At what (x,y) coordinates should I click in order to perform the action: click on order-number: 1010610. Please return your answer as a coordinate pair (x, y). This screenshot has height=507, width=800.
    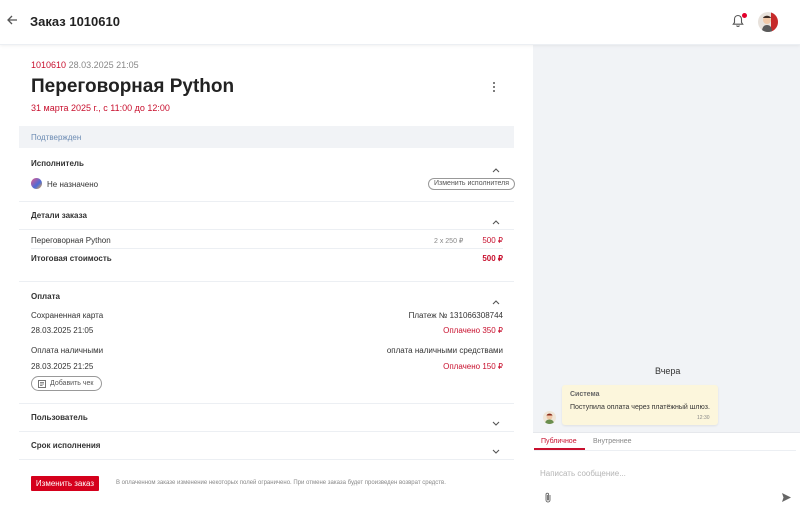
    Looking at the image, I should click on (49, 65).